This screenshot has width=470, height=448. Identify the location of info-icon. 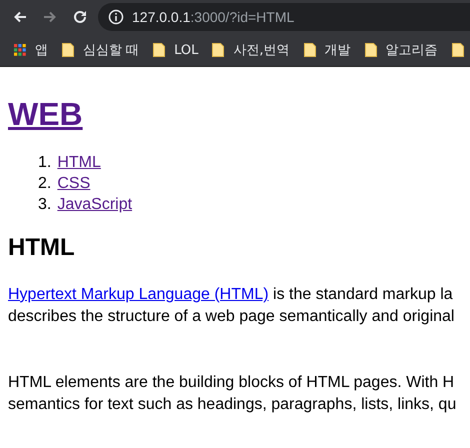
(116, 17).